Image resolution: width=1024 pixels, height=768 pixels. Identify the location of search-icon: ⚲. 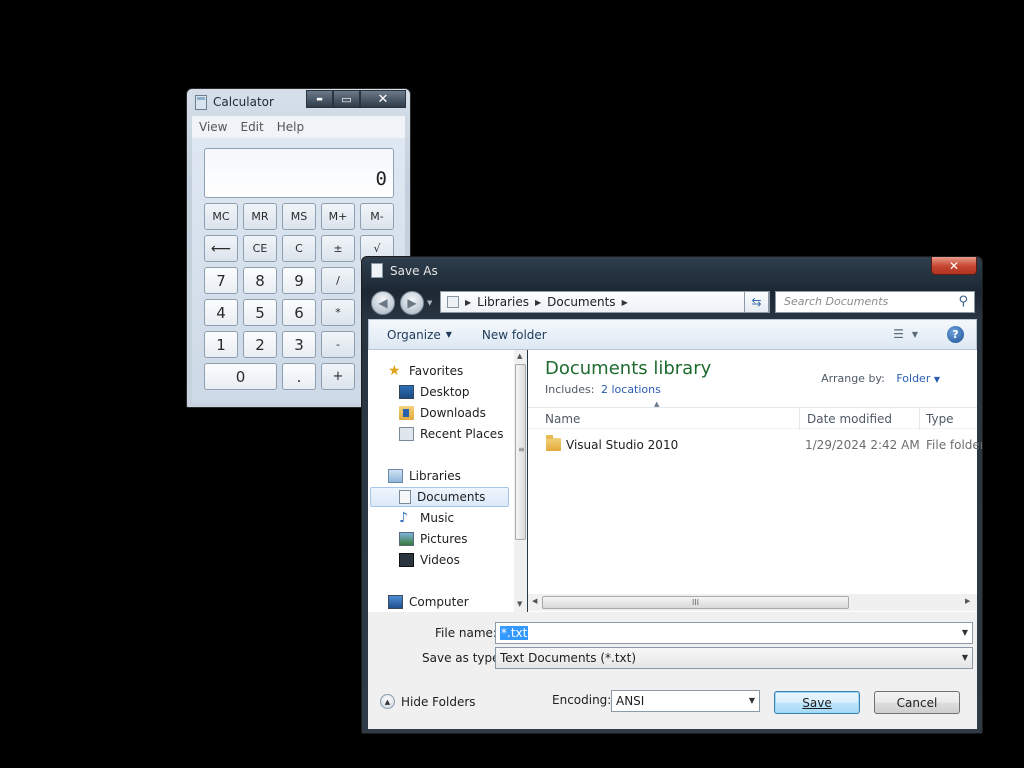
(963, 301).